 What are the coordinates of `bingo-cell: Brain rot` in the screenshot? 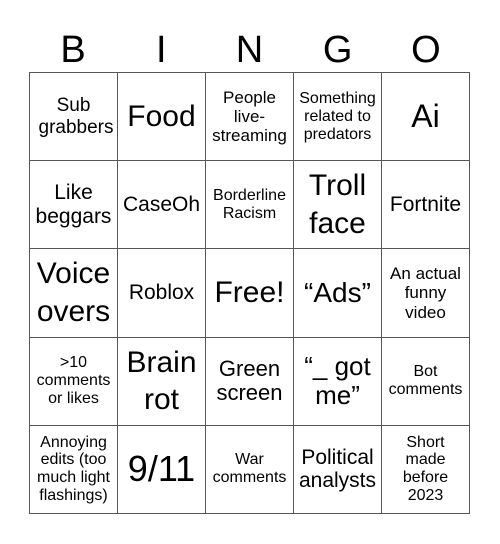 It's located at (162, 381).